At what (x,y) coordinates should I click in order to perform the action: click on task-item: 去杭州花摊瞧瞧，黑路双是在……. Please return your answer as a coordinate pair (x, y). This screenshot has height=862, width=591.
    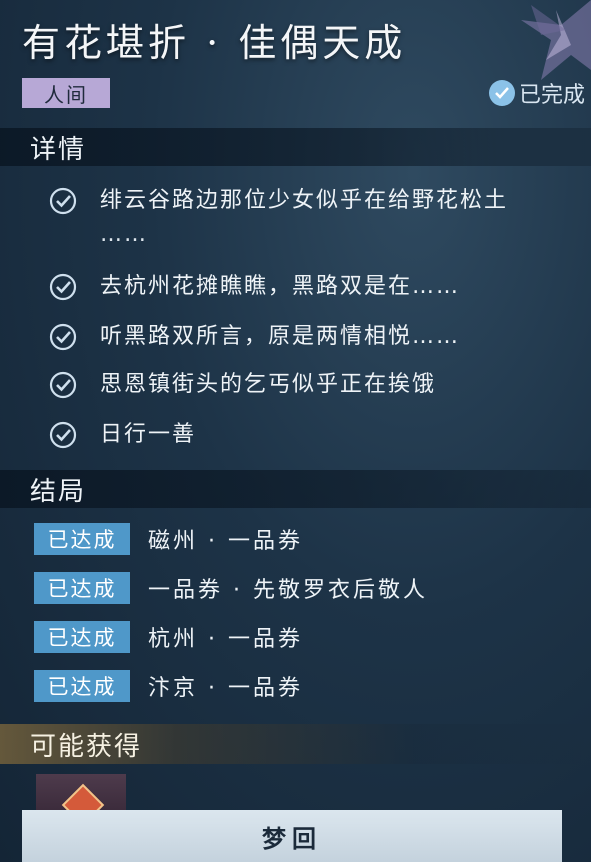
    Looking at the image, I should click on (254, 287).